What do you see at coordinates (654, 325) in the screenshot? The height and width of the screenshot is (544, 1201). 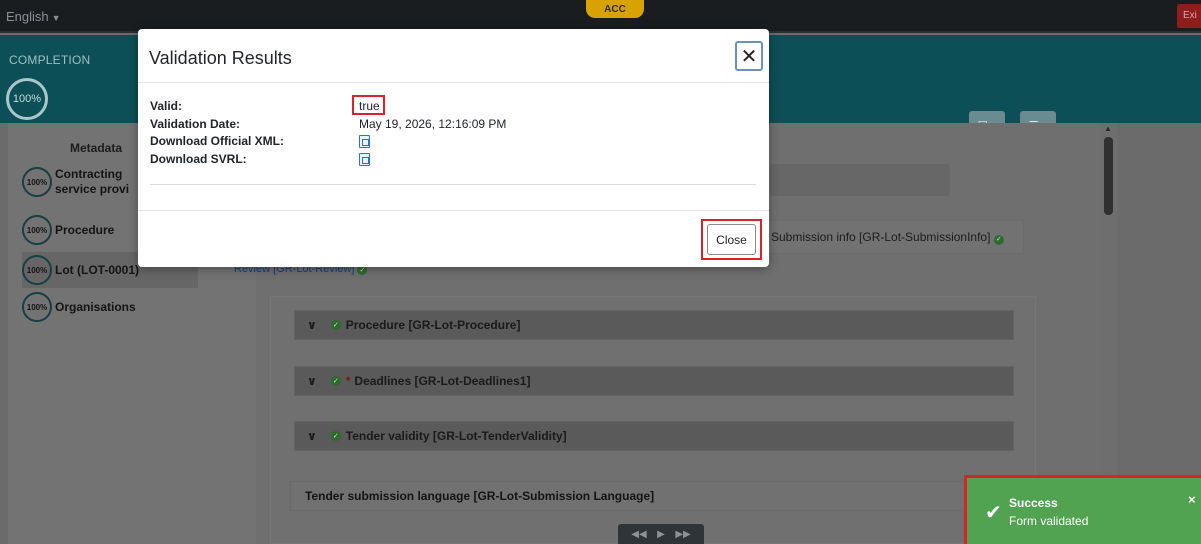 I see `accordion-procedure: ∨ ✓ Procedure [GR-Lot-Procedure]` at bounding box center [654, 325].